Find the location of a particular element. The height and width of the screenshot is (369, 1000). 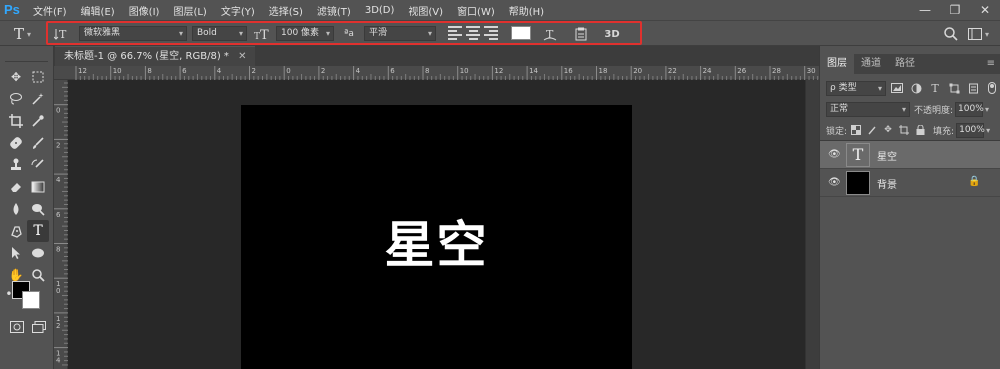

opacity-value: 100% is located at coordinates (971, 108).